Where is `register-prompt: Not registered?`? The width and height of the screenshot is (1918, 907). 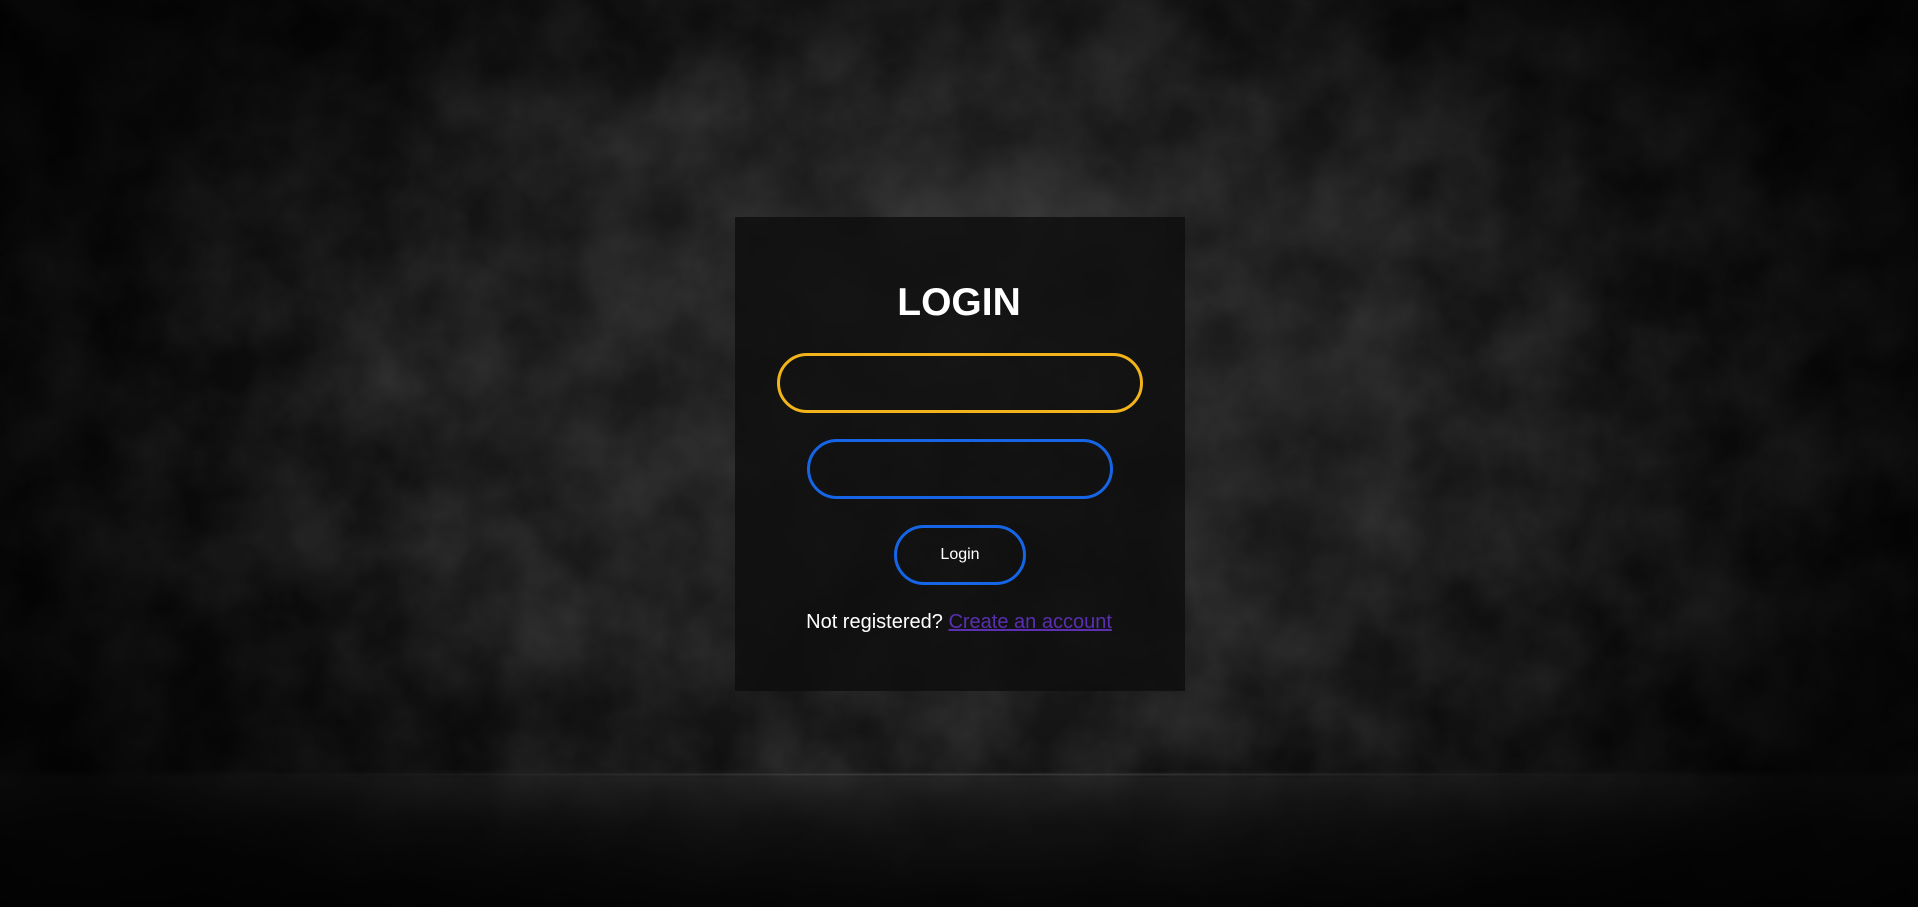 register-prompt: Not registered? is located at coordinates (874, 622).